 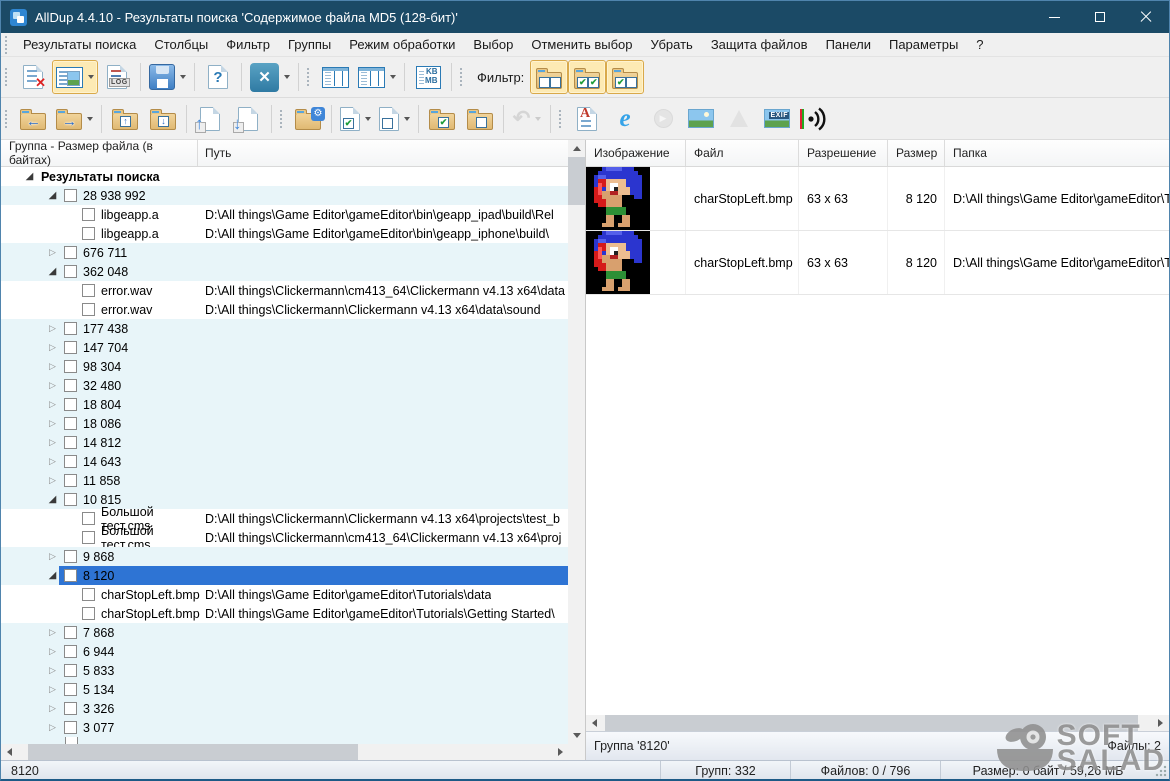 What do you see at coordinates (916, 153) in the screenshot?
I see `column-header-size: Размер` at bounding box center [916, 153].